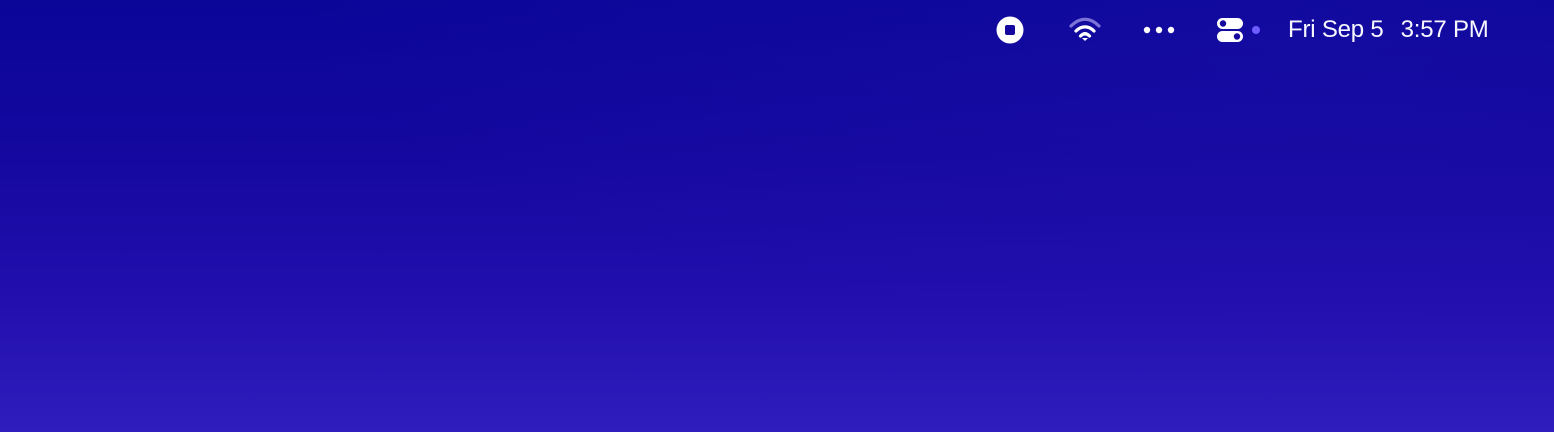 This screenshot has height=432, width=1554. I want to click on stop-circle-icon, so click(1010, 30).